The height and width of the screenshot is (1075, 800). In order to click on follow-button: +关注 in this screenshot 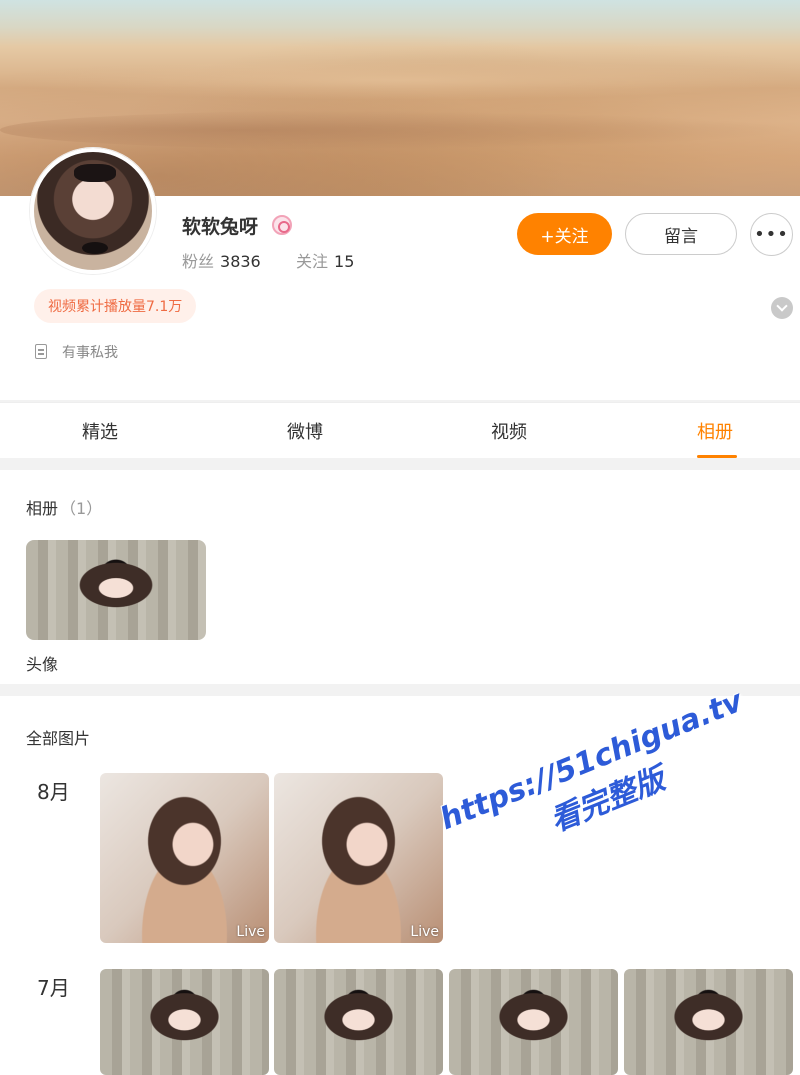, I will do `click(564, 234)`.